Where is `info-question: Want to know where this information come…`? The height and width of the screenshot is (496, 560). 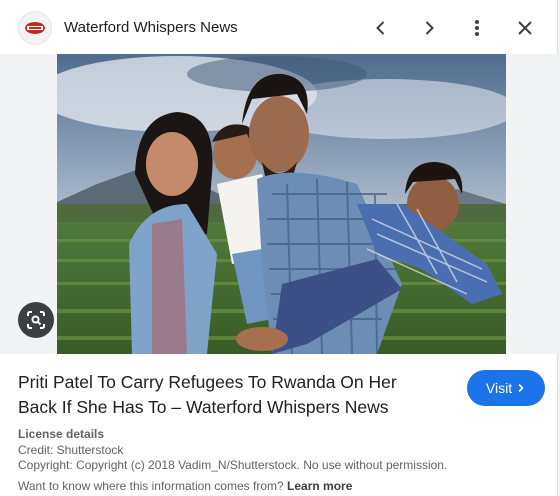 info-question: Want to know where this information come… is located at coordinates (151, 486).